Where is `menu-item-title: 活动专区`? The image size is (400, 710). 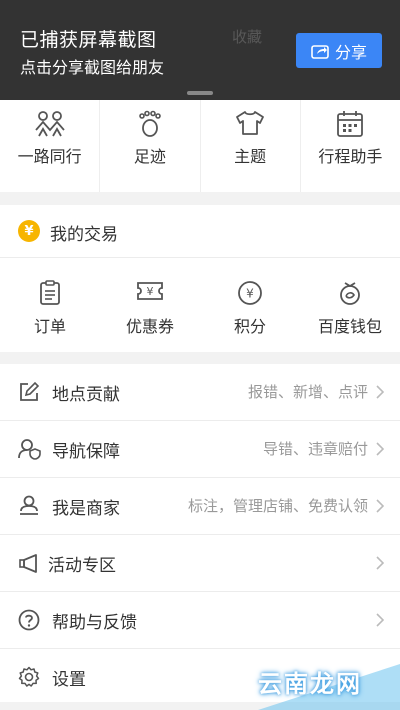
menu-item-title: 活动专区 is located at coordinates (82, 566).